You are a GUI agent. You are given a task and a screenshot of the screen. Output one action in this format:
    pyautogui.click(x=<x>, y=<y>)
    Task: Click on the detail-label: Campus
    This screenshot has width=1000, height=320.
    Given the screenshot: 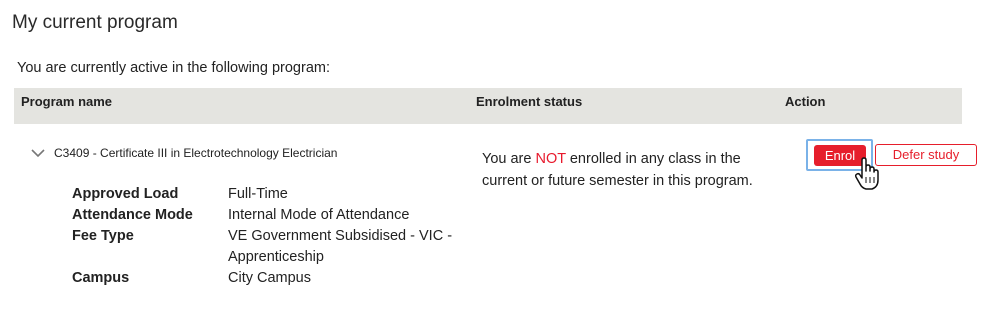 What is the action you would take?
    pyautogui.click(x=101, y=278)
    